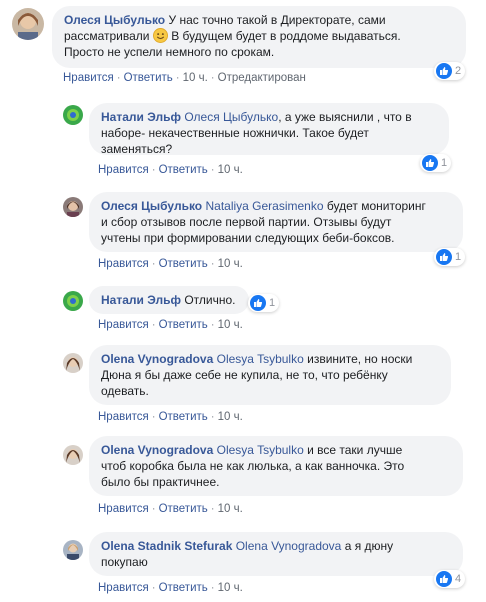 This screenshot has height=602, width=486. Describe the element at coordinates (369, 546) in the screenshot. I see `comment-text: а я дюну` at that location.